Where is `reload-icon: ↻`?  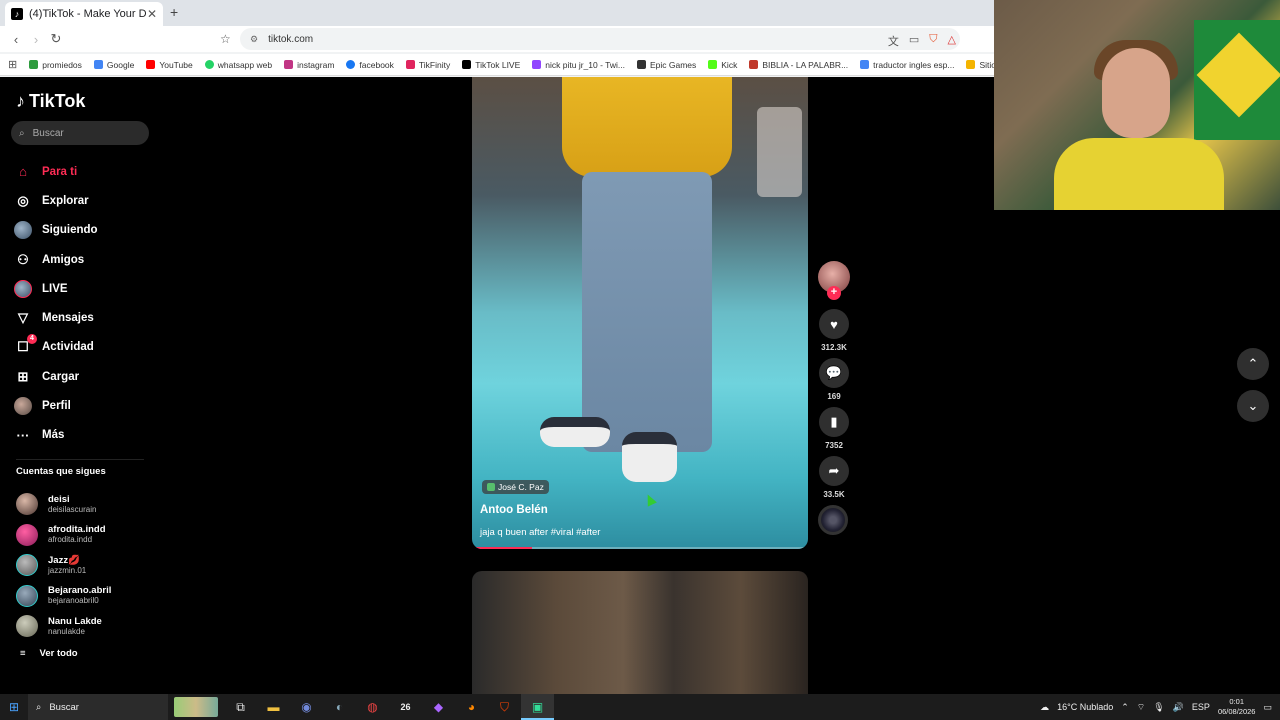 reload-icon: ↻ is located at coordinates (56, 39).